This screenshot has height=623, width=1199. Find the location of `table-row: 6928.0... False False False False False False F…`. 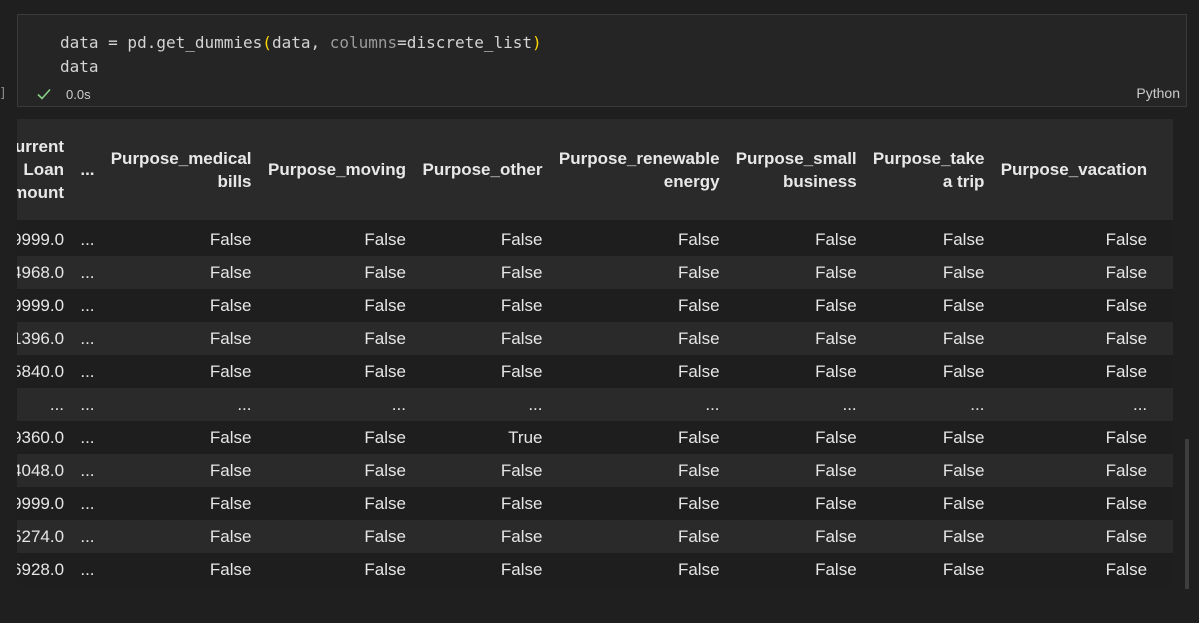

table-row: 6928.0... False False False False False False F… is located at coordinates (595, 569).